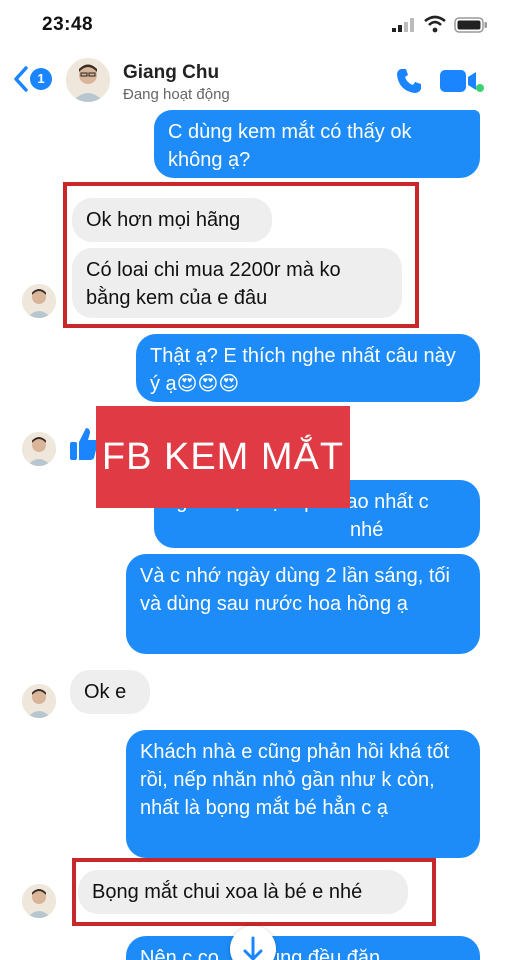 The width and height of the screenshot is (507, 960). I want to click on wifi-icon, so click(435, 24).